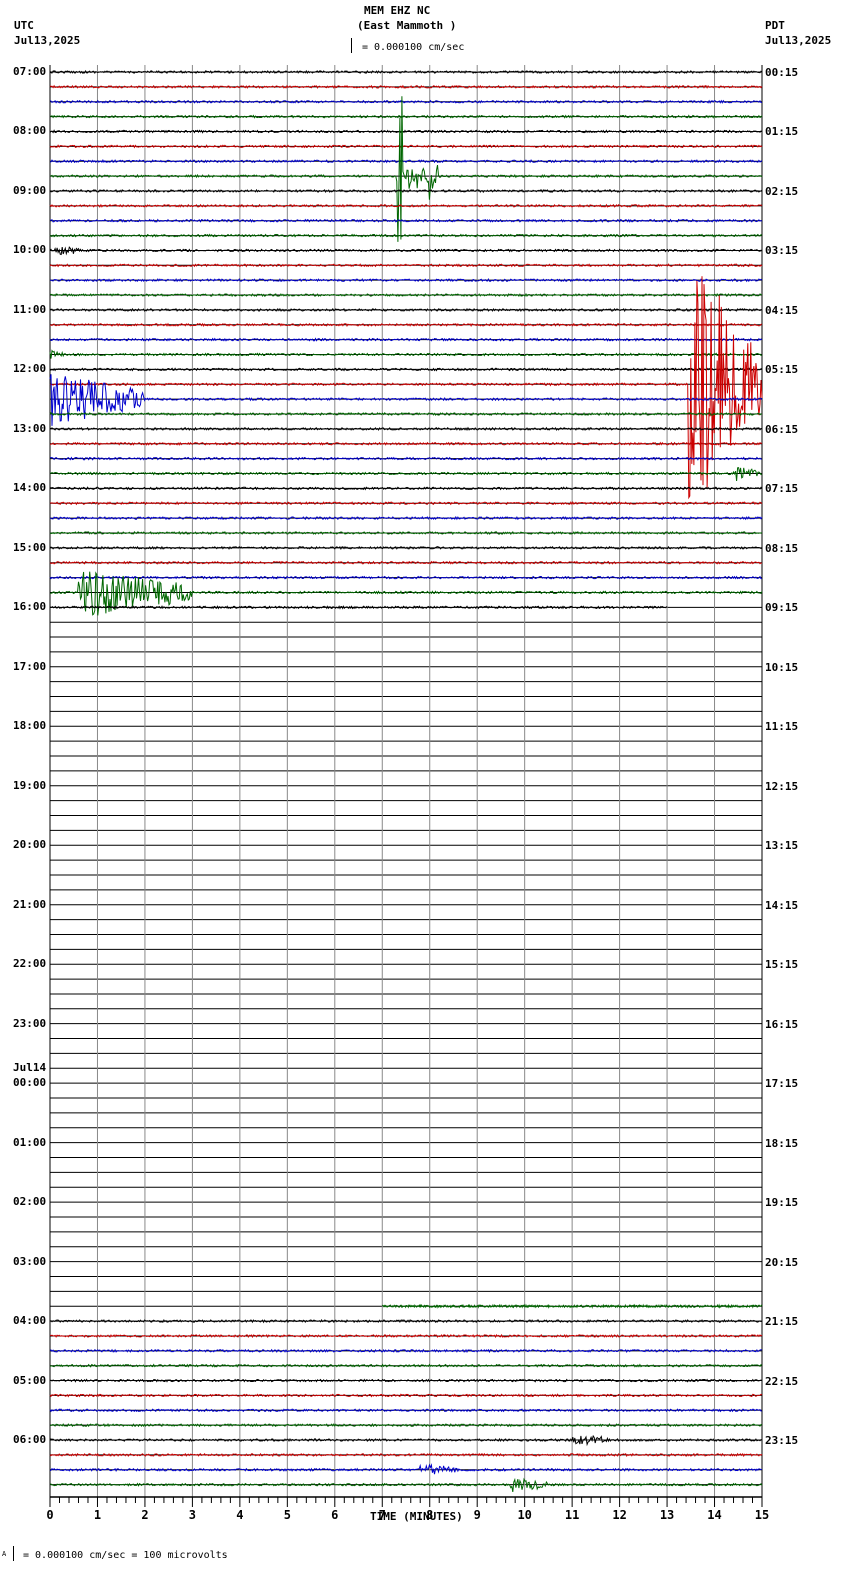 Image resolution: width=850 pixels, height=1584 pixels. What do you see at coordinates (30, 964) in the screenshot?
I see `utc-hour-label: 22:00` at bounding box center [30, 964].